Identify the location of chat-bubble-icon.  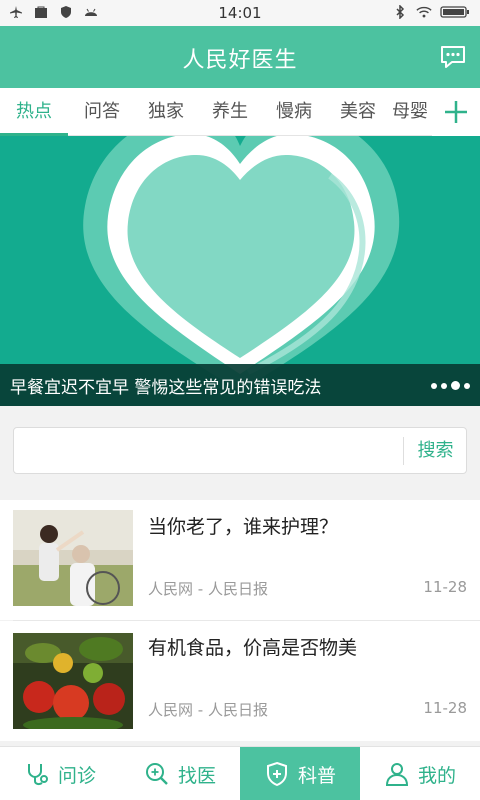
(453, 57).